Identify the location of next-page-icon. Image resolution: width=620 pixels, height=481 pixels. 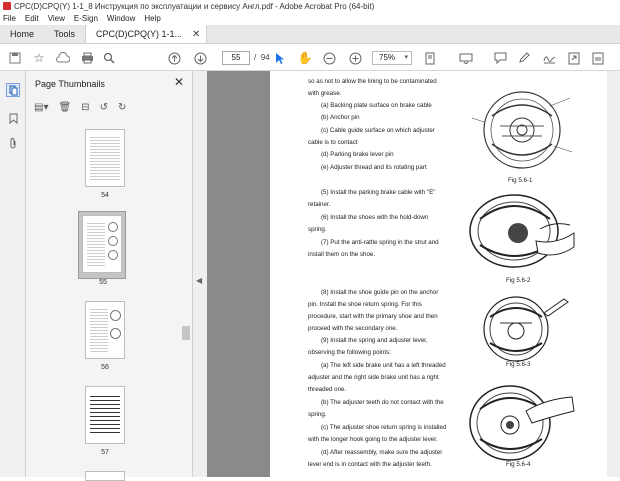
(200, 58).